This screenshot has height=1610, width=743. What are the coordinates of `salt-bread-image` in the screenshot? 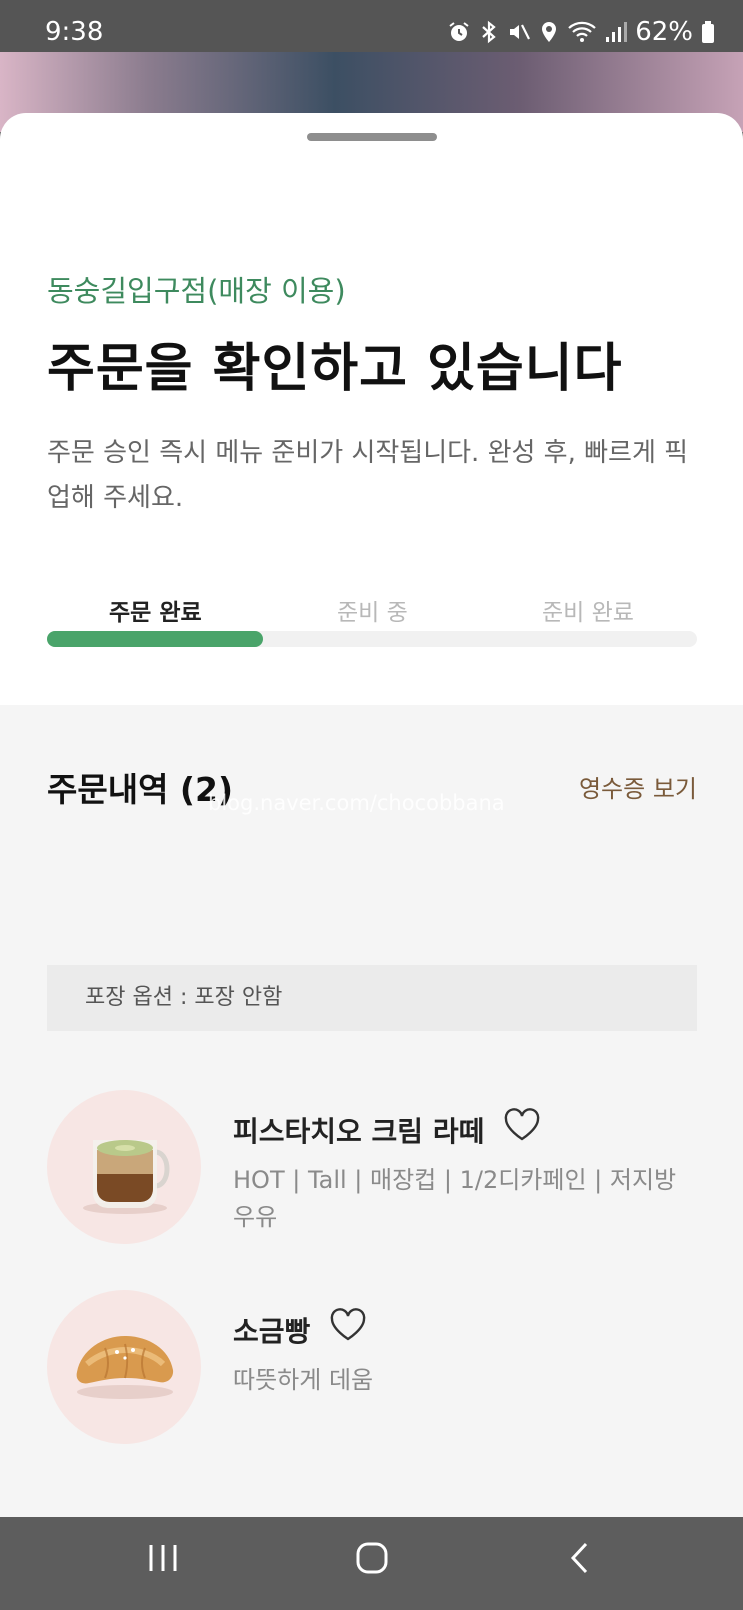 It's located at (124, 1367).